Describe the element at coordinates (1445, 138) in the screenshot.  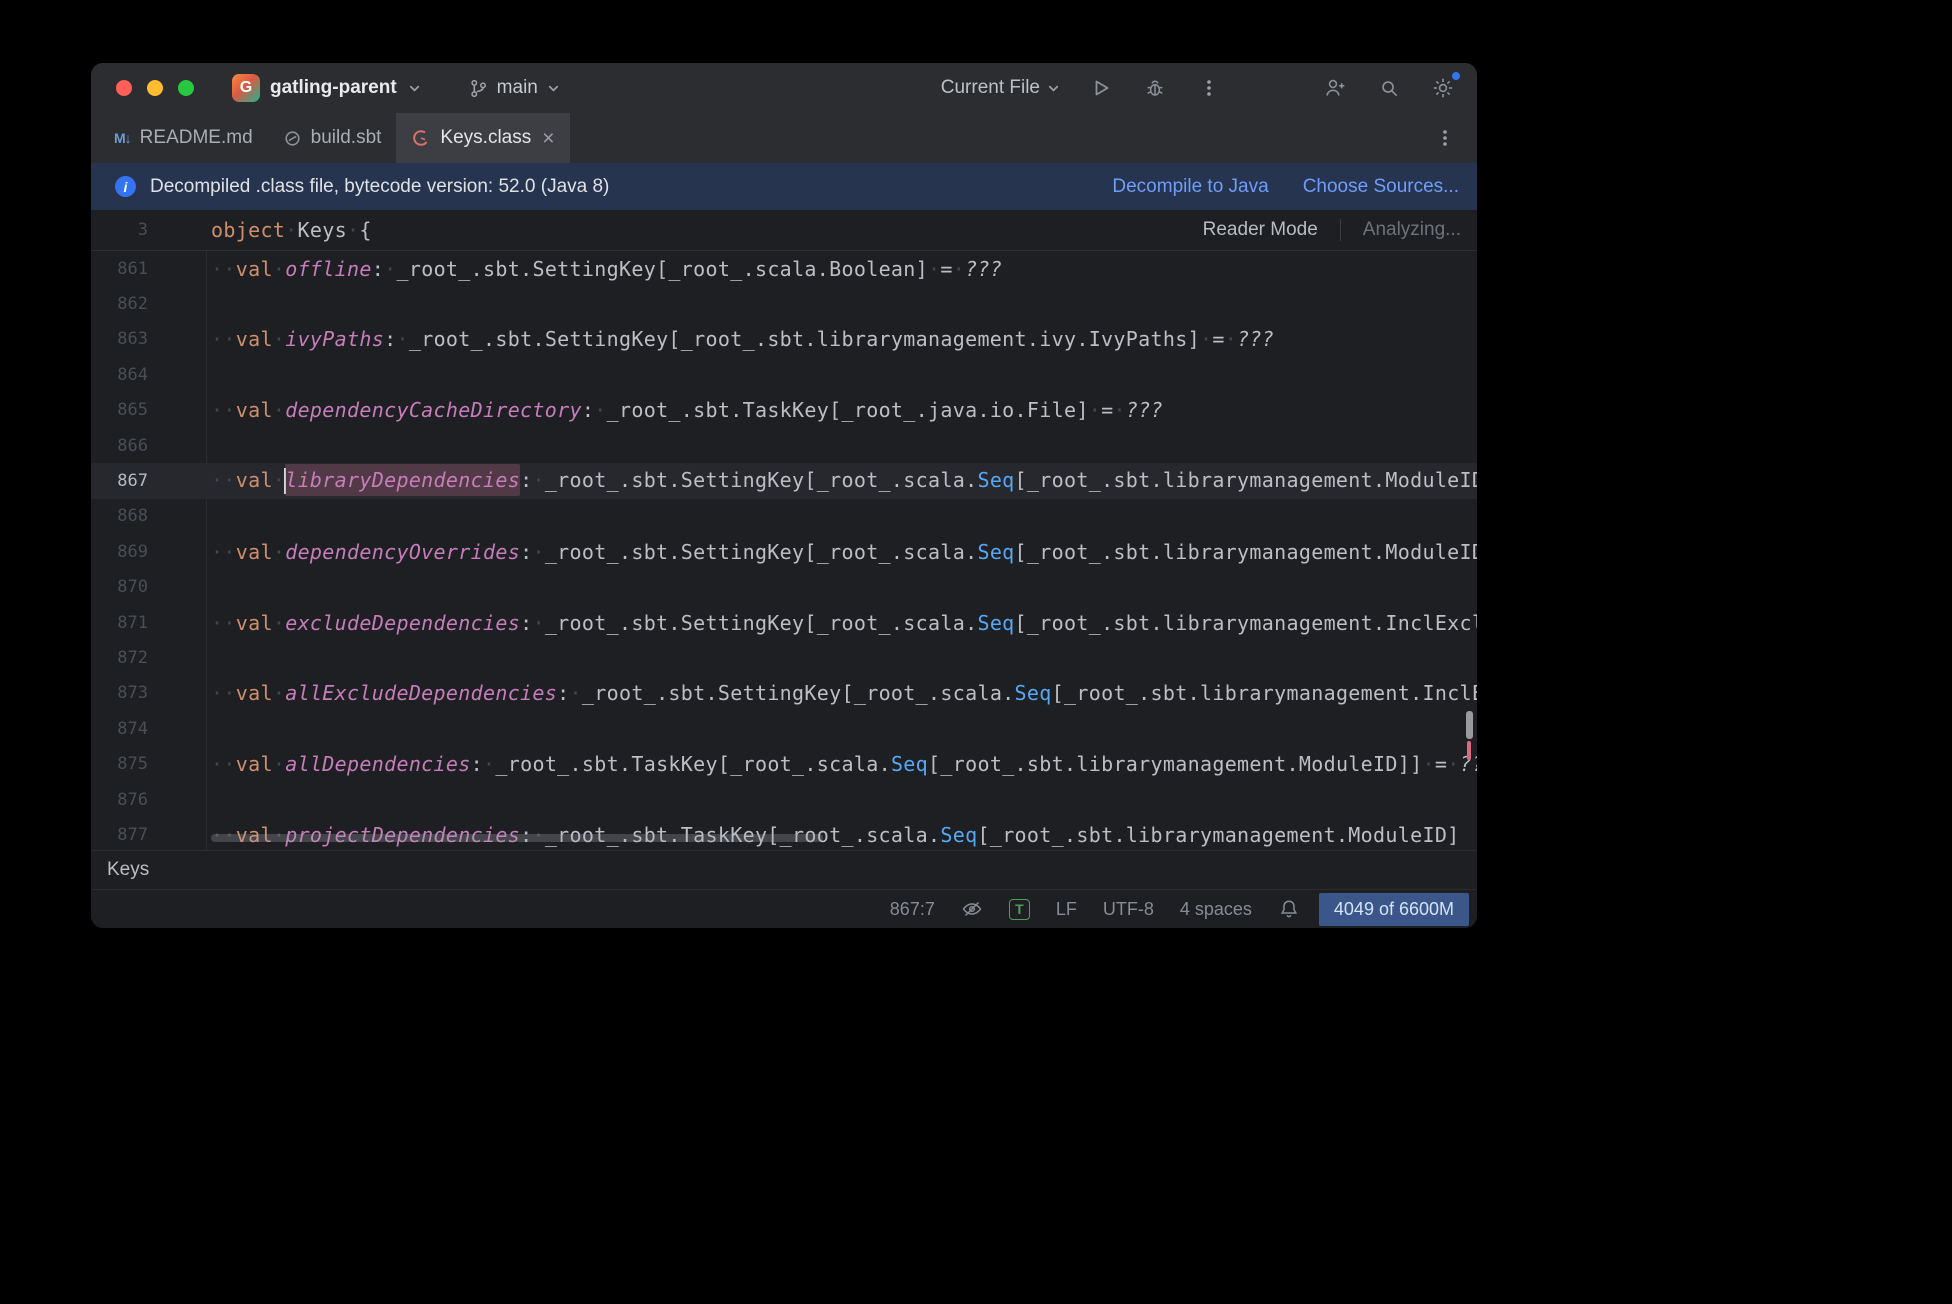
I see `tab-options-kebab-icon` at that location.